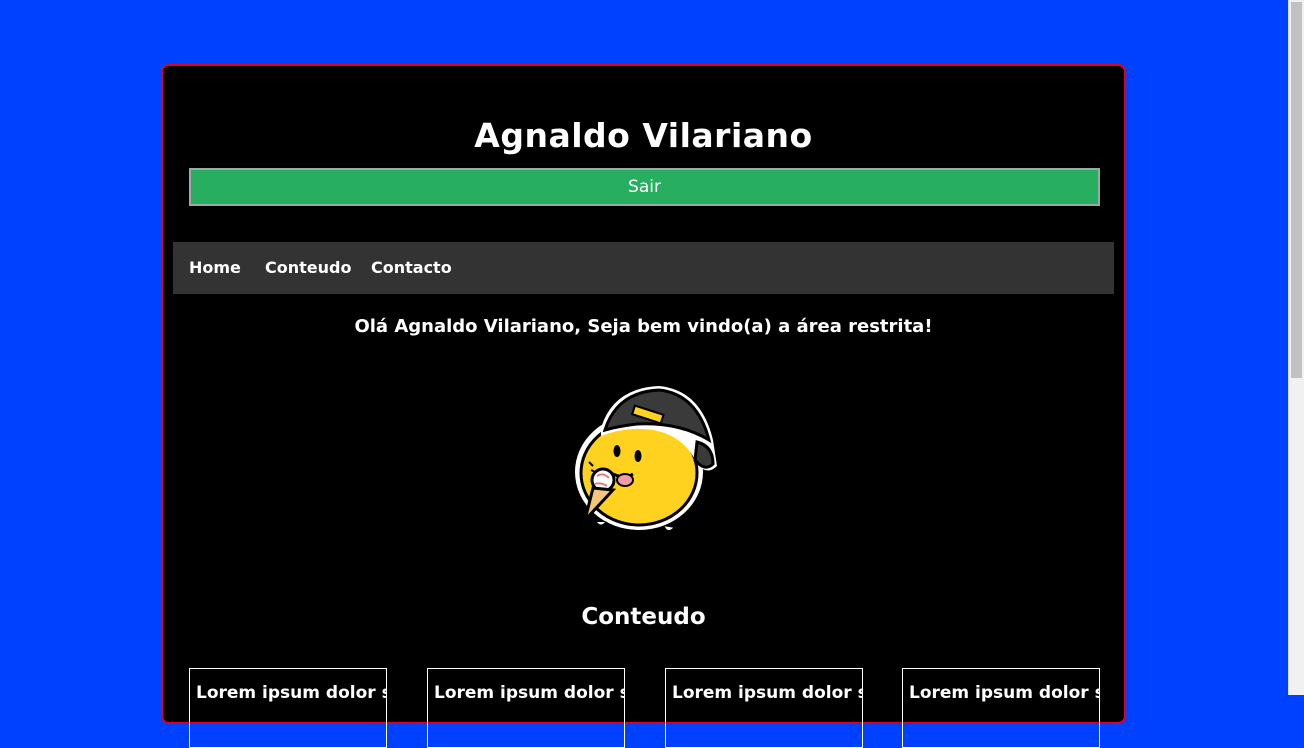 The width and height of the screenshot is (1304, 748). Describe the element at coordinates (644, 187) in the screenshot. I see `logout-button: Sair` at that location.